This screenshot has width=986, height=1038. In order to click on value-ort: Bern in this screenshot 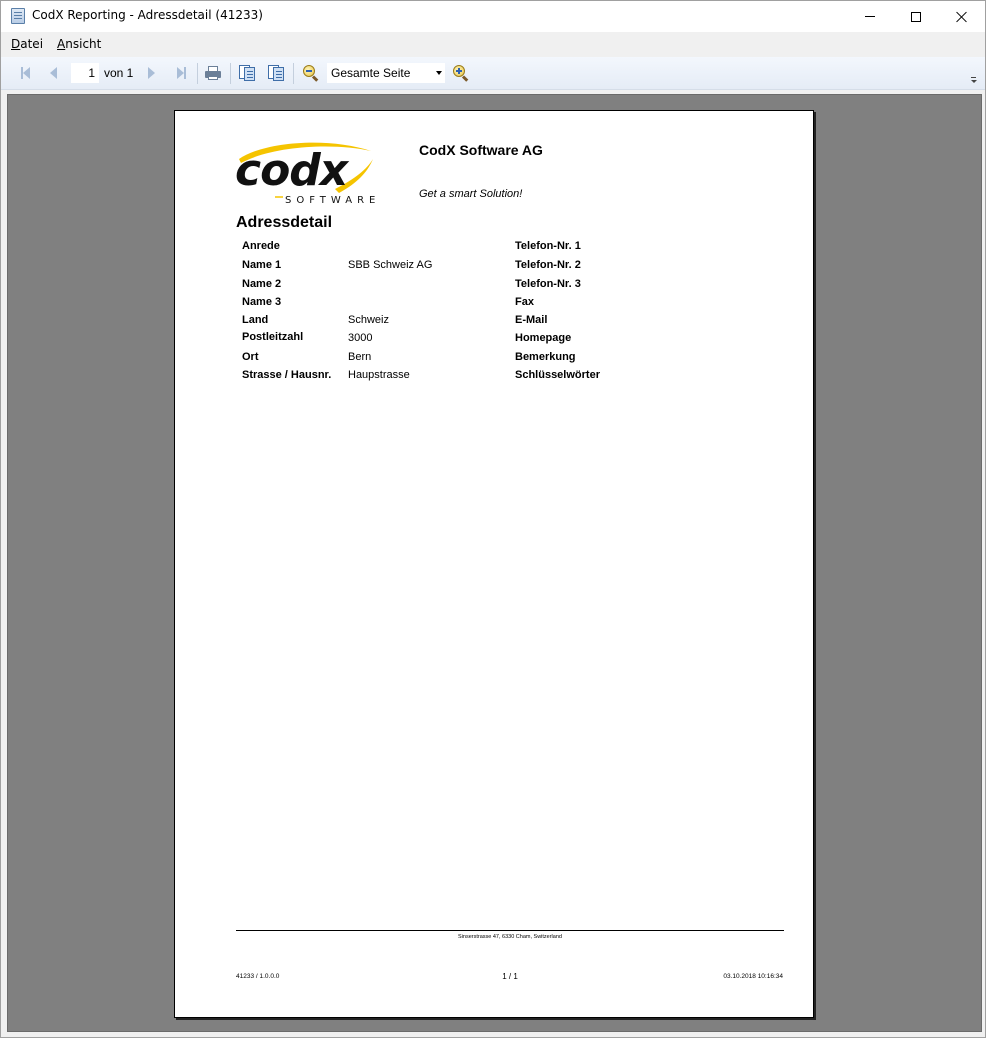, I will do `click(360, 357)`.